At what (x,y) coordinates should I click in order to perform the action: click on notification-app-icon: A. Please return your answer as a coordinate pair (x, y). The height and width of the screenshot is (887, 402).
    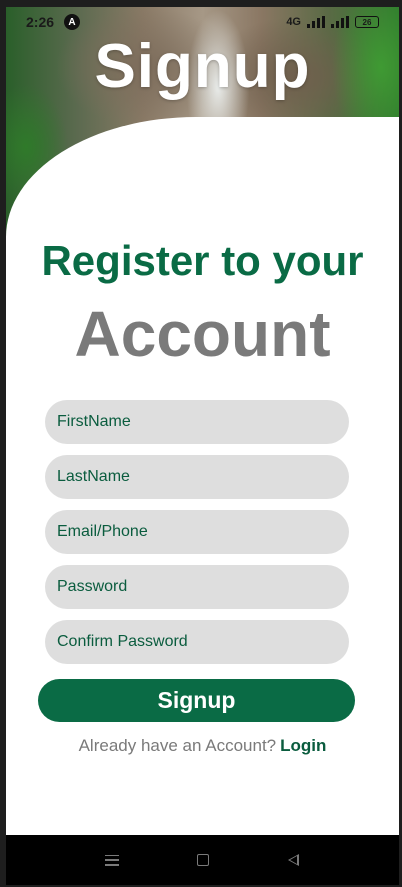
    Looking at the image, I should click on (72, 22).